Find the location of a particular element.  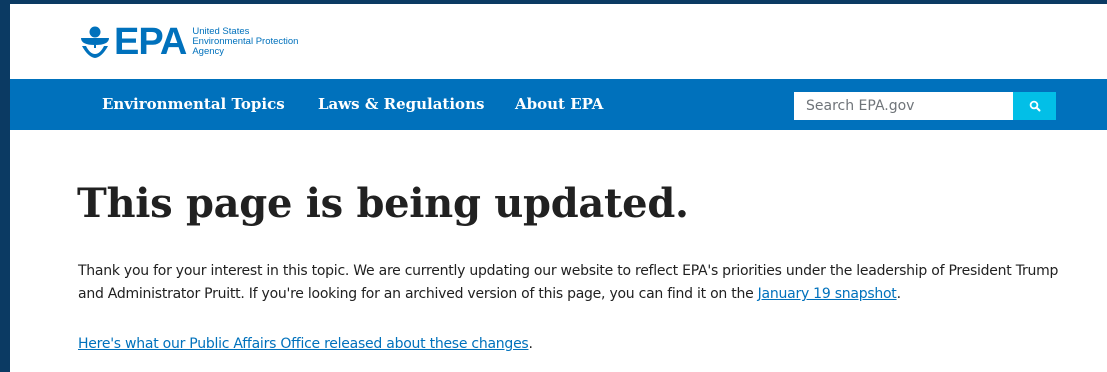

search-icon is located at coordinates (1034, 106).